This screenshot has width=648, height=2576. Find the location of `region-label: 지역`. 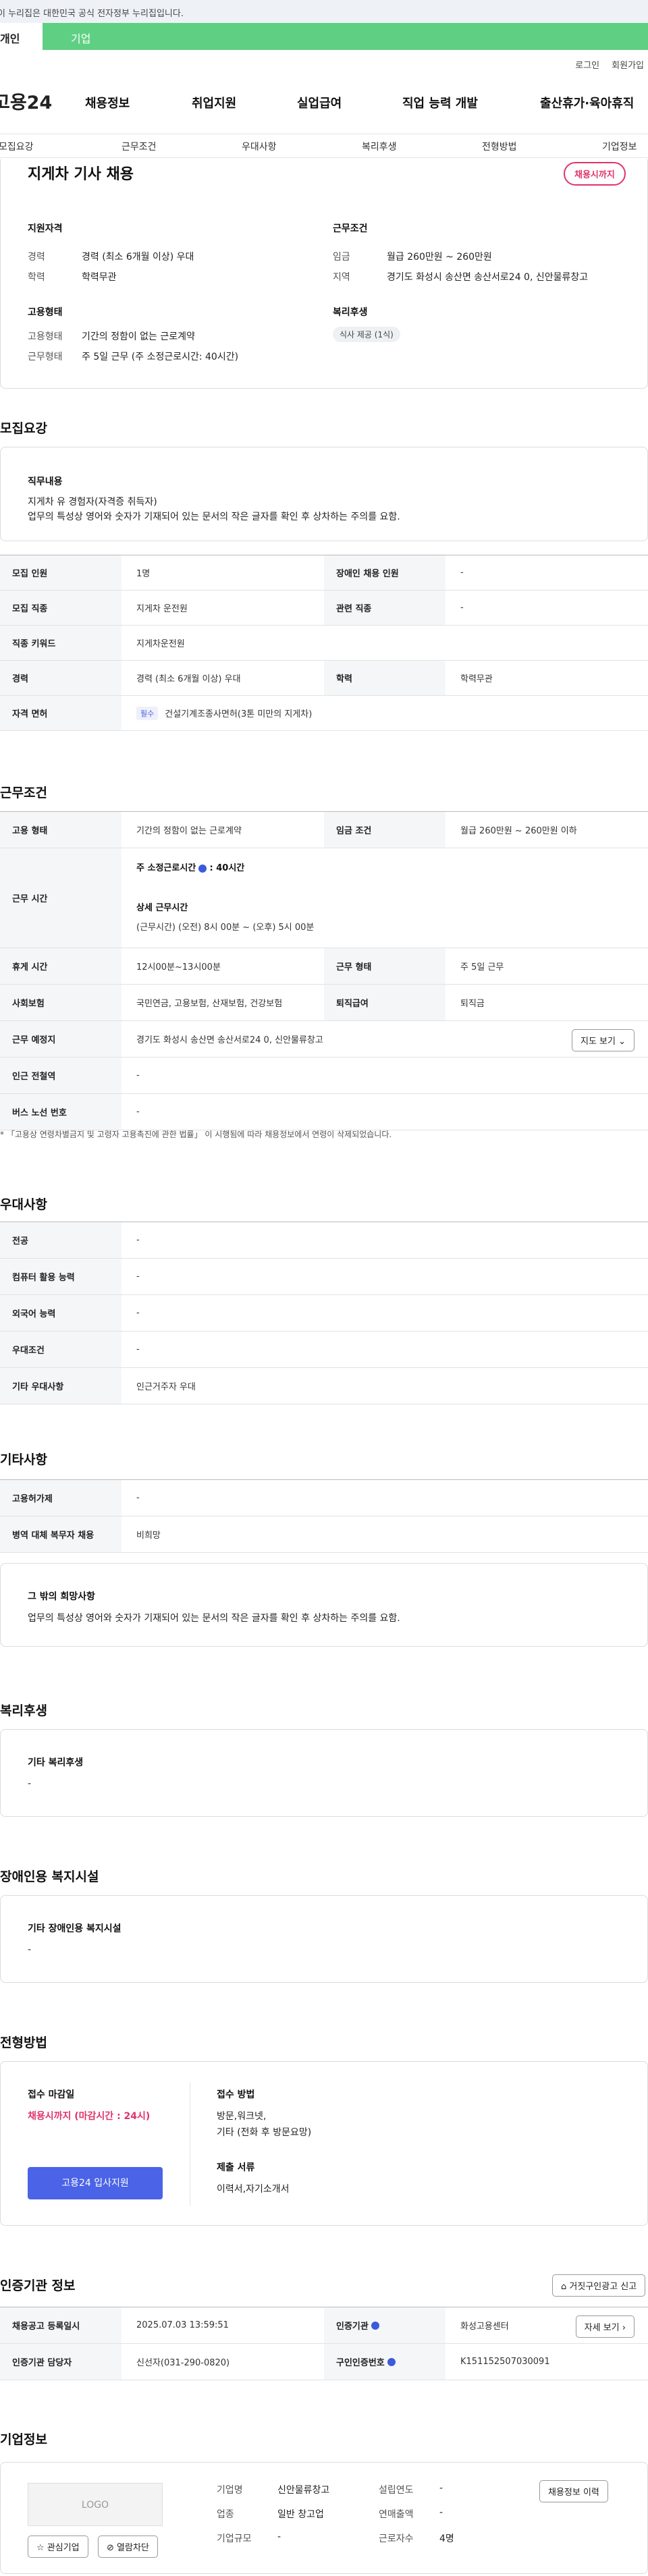

region-label: 지역 is located at coordinates (341, 277).